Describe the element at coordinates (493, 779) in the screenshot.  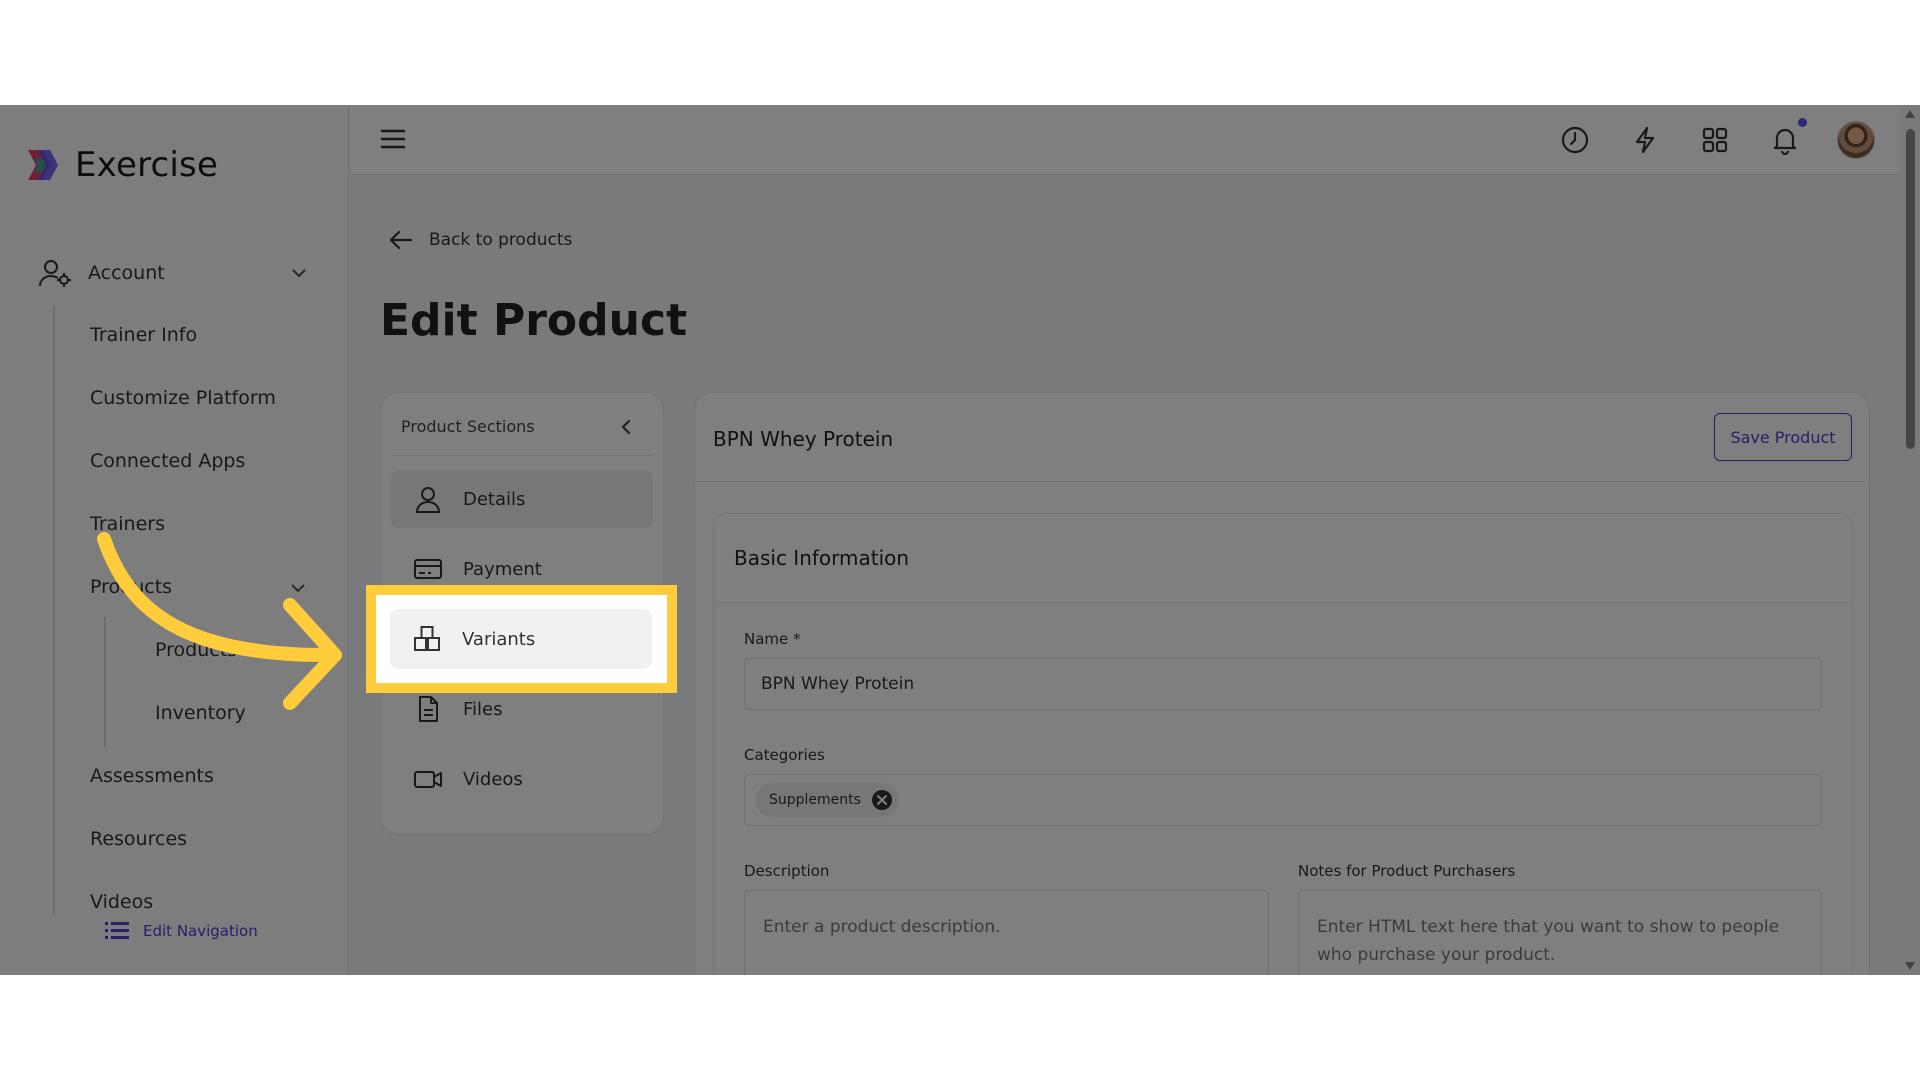
I see `section-item-label: Videos` at that location.